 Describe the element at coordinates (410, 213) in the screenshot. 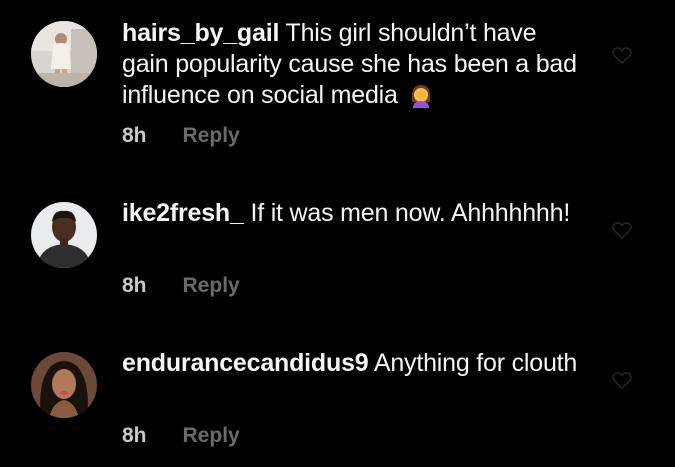

I see `comment-text: If it was men now. Ahhhhhhh!` at that location.